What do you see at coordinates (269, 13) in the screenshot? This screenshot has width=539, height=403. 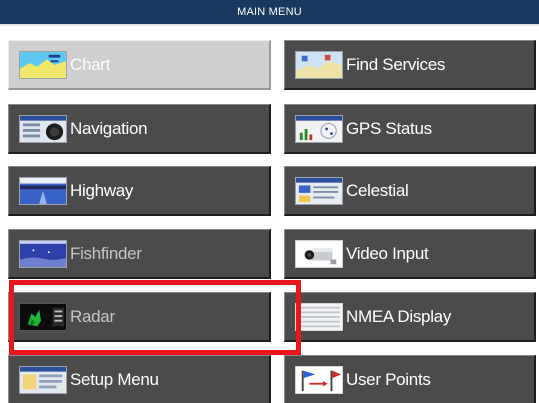 I see `main-menu-title: MAIN MENU` at bounding box center [269, 13].